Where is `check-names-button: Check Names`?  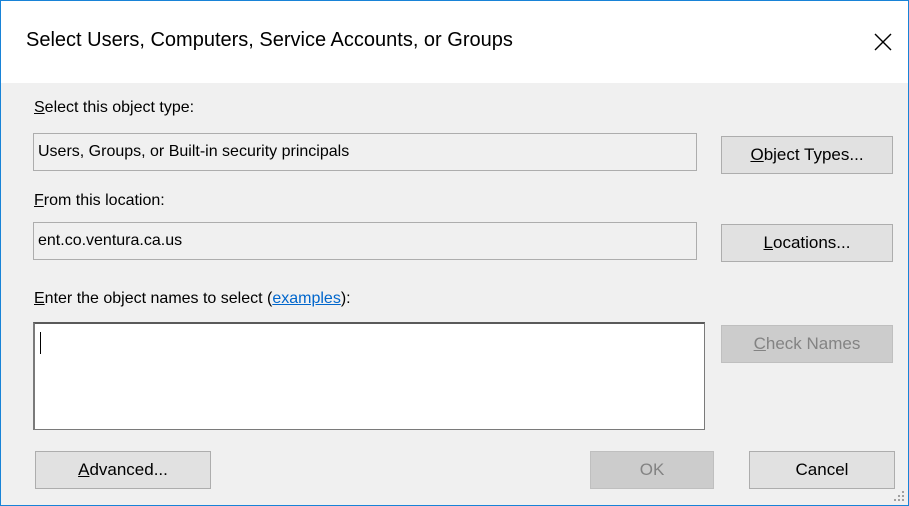 check-names-button: Check Names is located at coordinates (807, 344).